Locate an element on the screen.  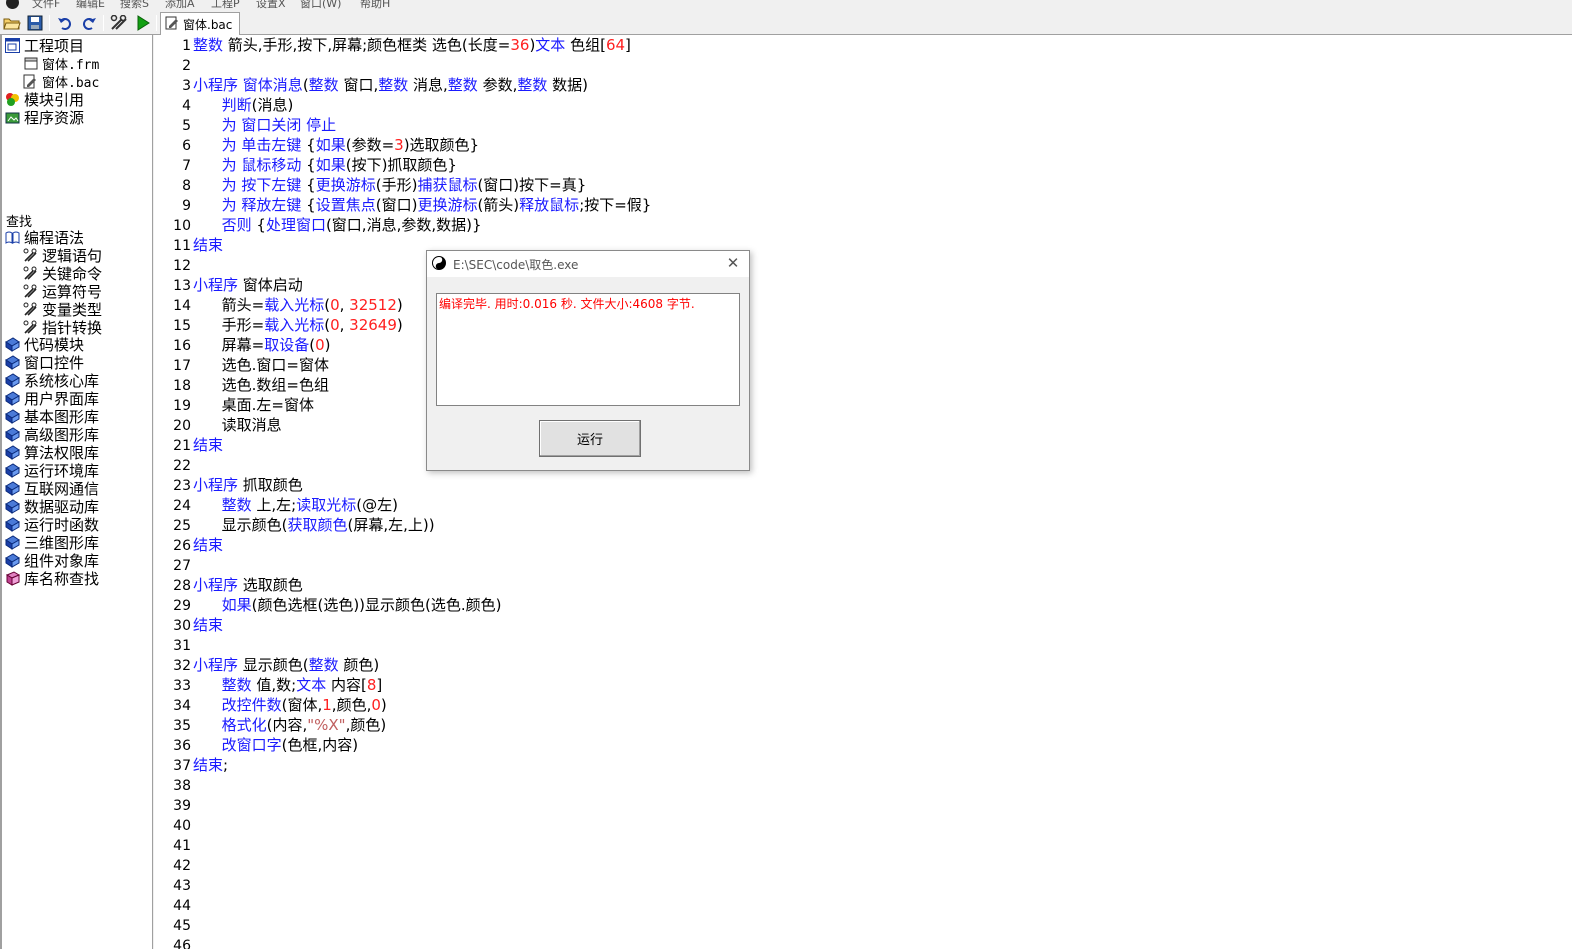
tree-library-item: 组件对象库 is located at coordinates (51, 560).